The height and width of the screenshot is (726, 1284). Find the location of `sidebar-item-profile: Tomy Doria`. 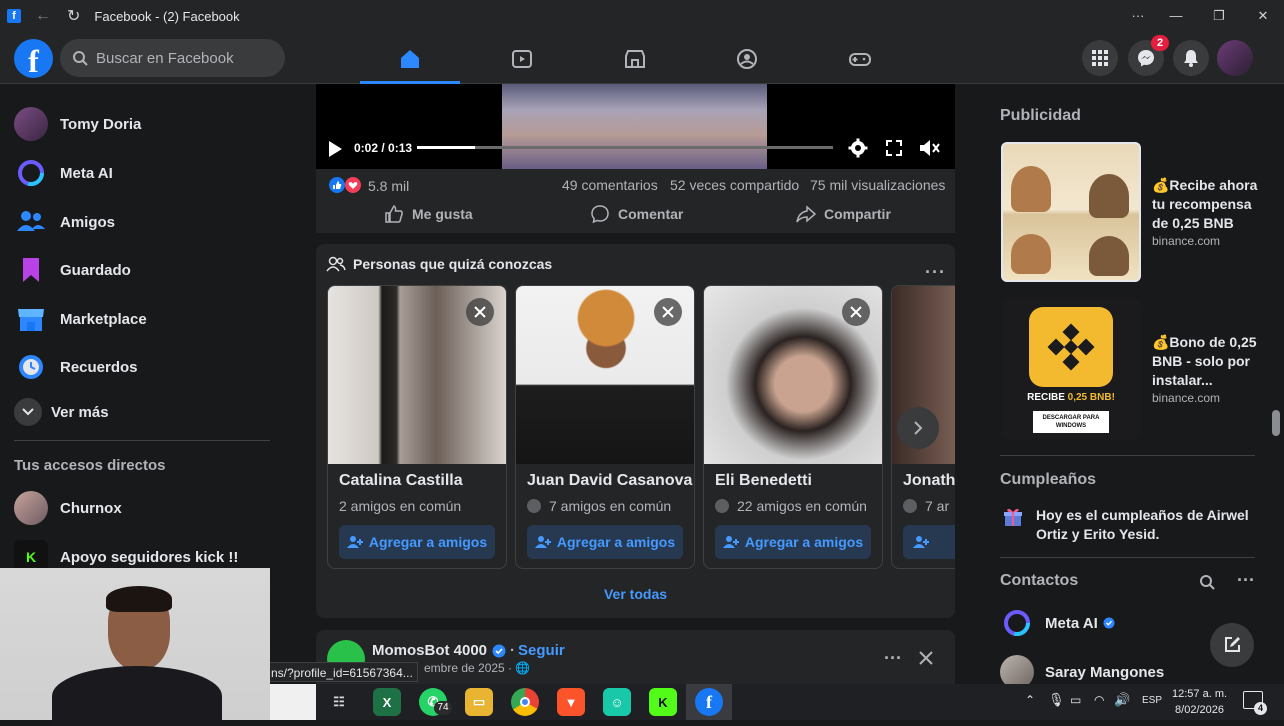

sidebar-item-profile: Tomy Doria is located at coordinates (77, 124).